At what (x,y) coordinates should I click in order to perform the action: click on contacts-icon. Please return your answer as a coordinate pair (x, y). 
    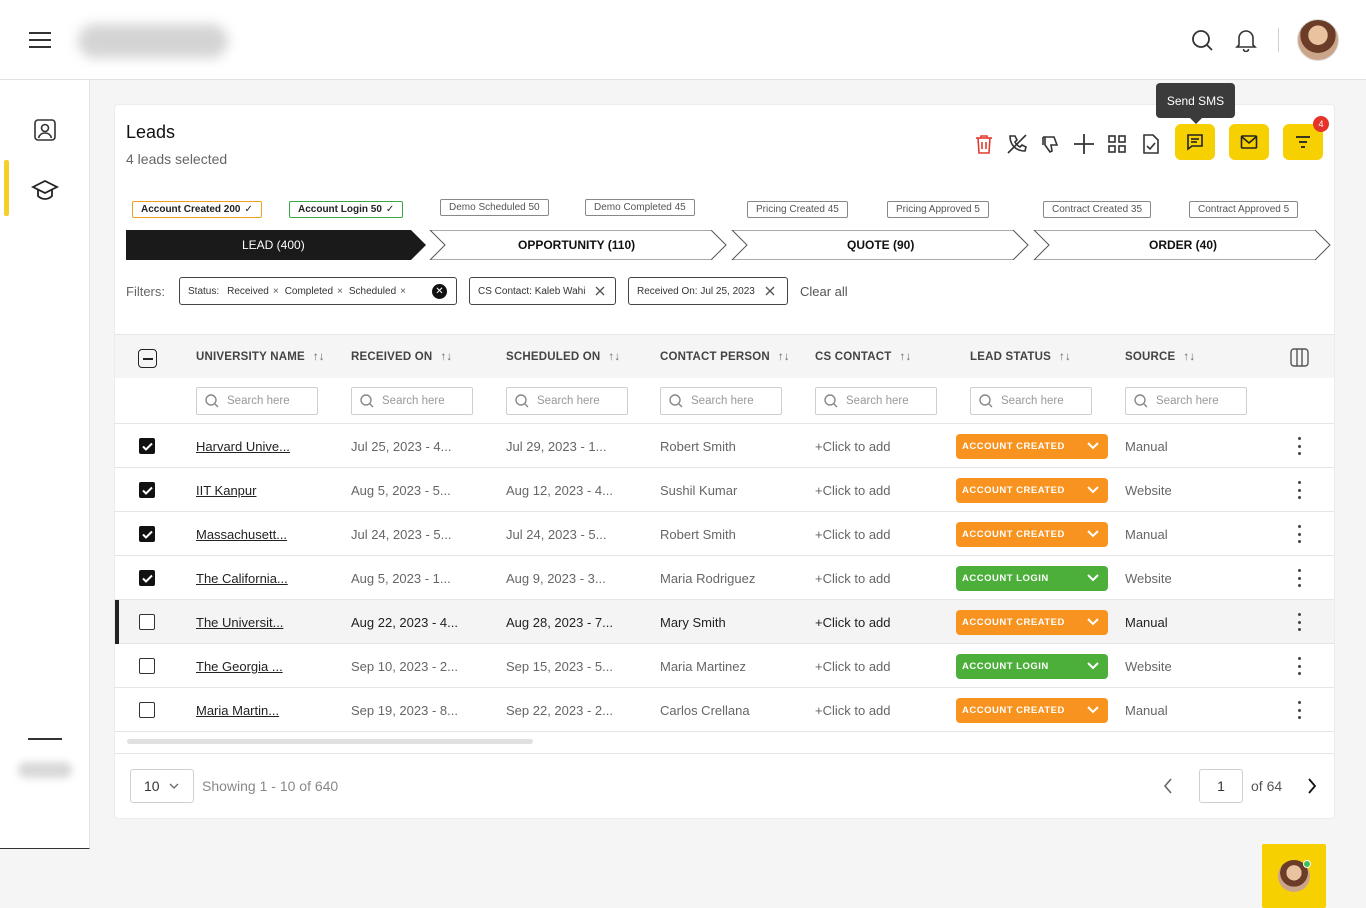
    Looking at the image, I should click on (45, 130).